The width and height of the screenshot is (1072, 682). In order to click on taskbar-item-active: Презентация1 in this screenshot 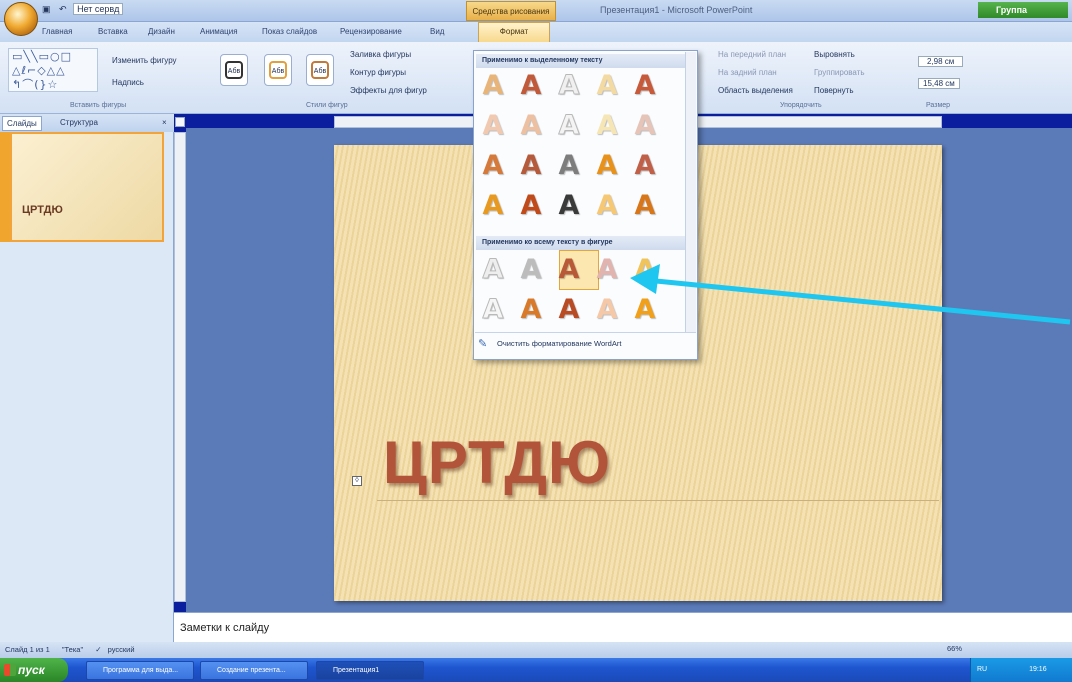, I will do `click(370, 670)`.